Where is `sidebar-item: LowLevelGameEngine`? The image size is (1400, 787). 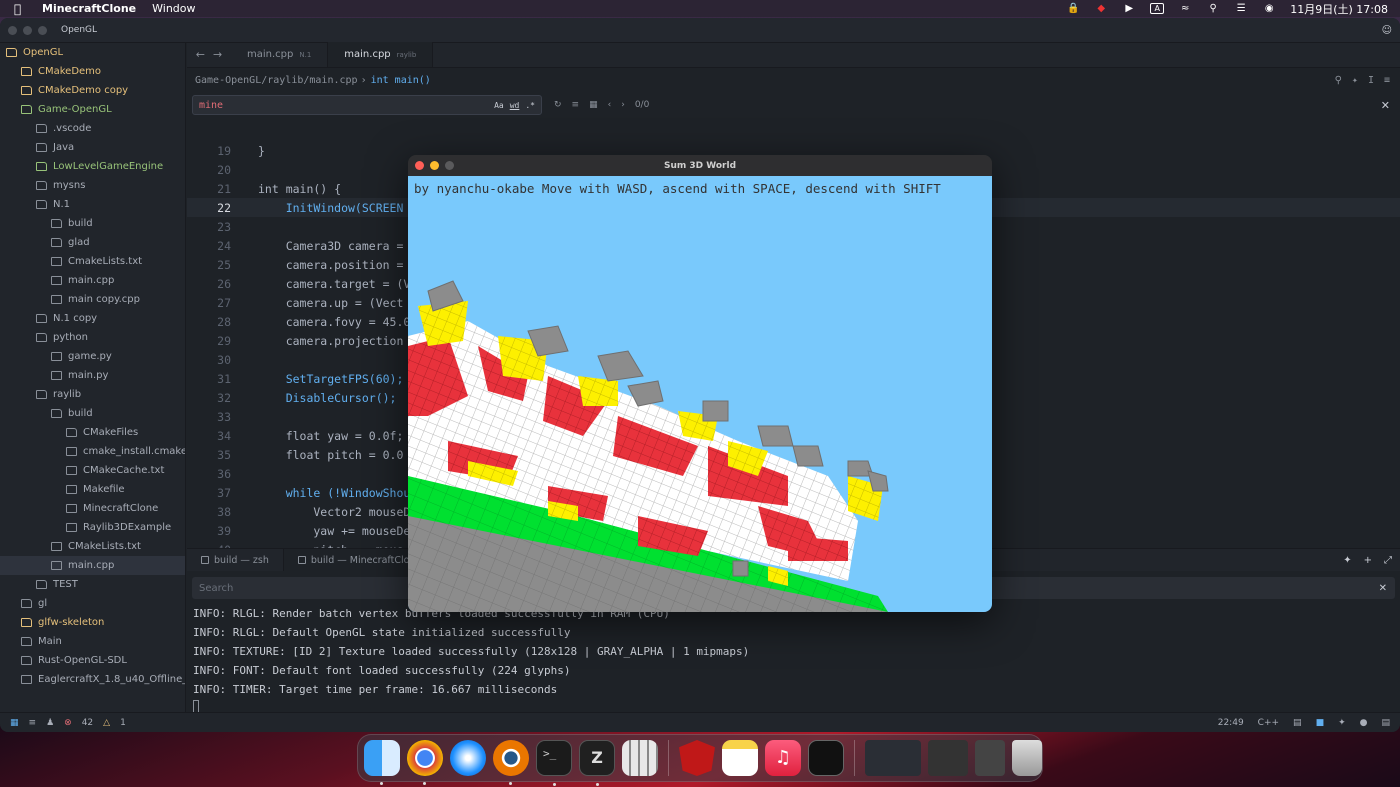
sidebar-item: LowLevelGameEngine is located at coordinates (92, 166).